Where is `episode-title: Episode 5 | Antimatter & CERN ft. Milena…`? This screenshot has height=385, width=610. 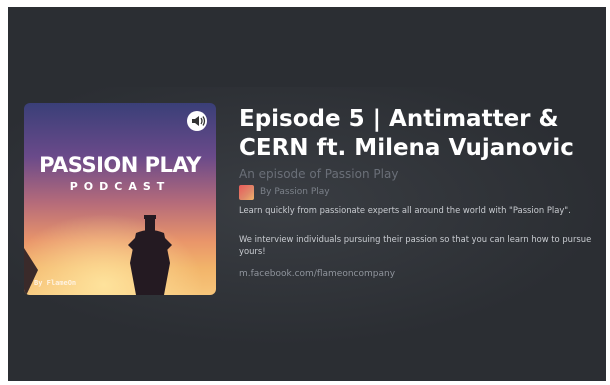
episode-title: Episode 5 | Antimatter & CERN ft. Milena… is located at coordinates (406, 133).